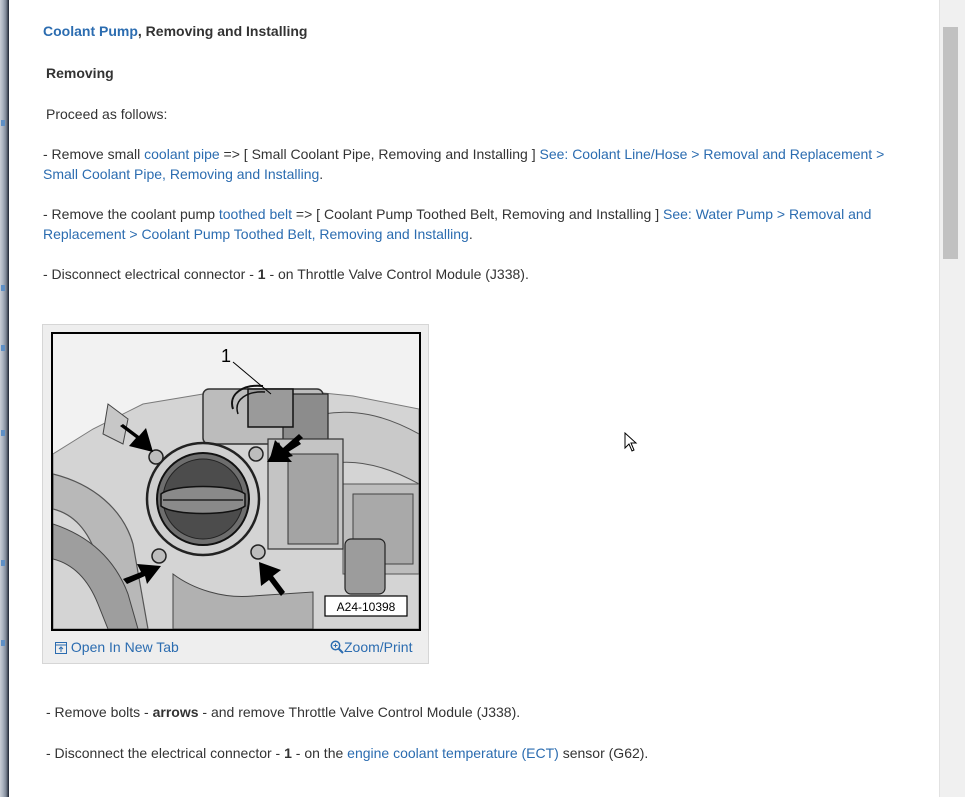 Image resolution: width=965 pixels, height=797 pixels. Describe the element at coordinates (131, 214) in the screenshot. I see `step-text: - Remove the coolant pump` at that location.